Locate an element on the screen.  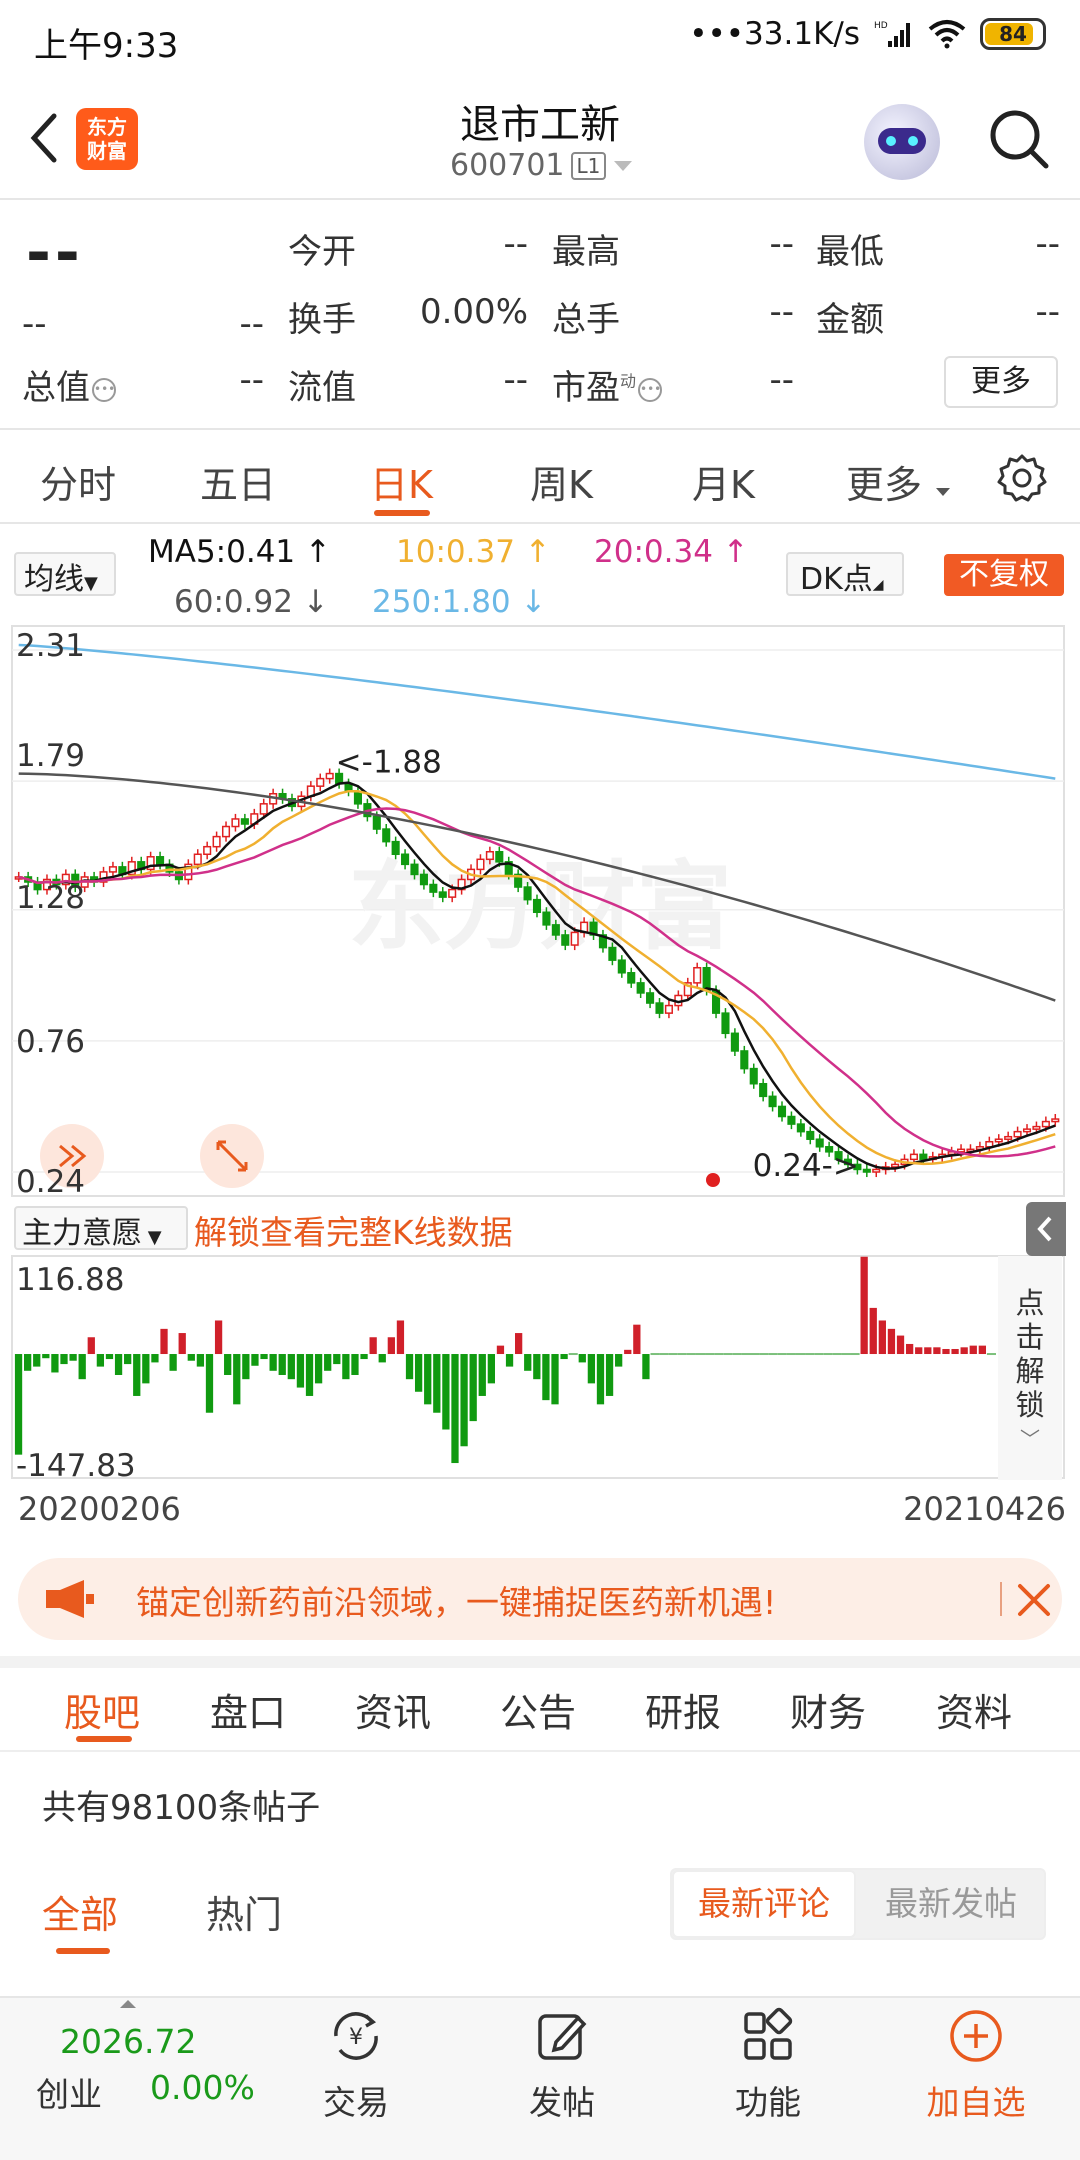
nav-post: 发帖 is located at coordinates (562, 2081).